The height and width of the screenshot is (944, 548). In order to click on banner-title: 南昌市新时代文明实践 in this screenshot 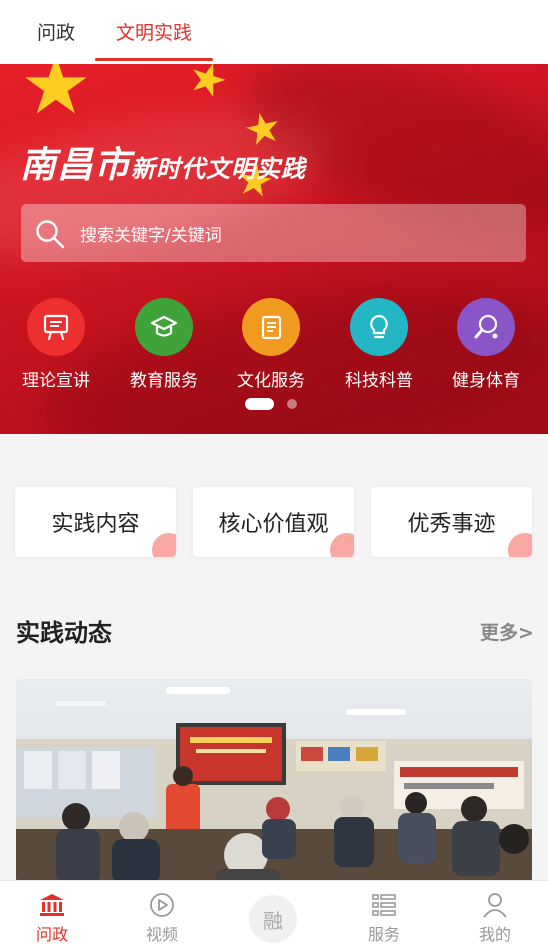, I will do `click(163, 162)`.